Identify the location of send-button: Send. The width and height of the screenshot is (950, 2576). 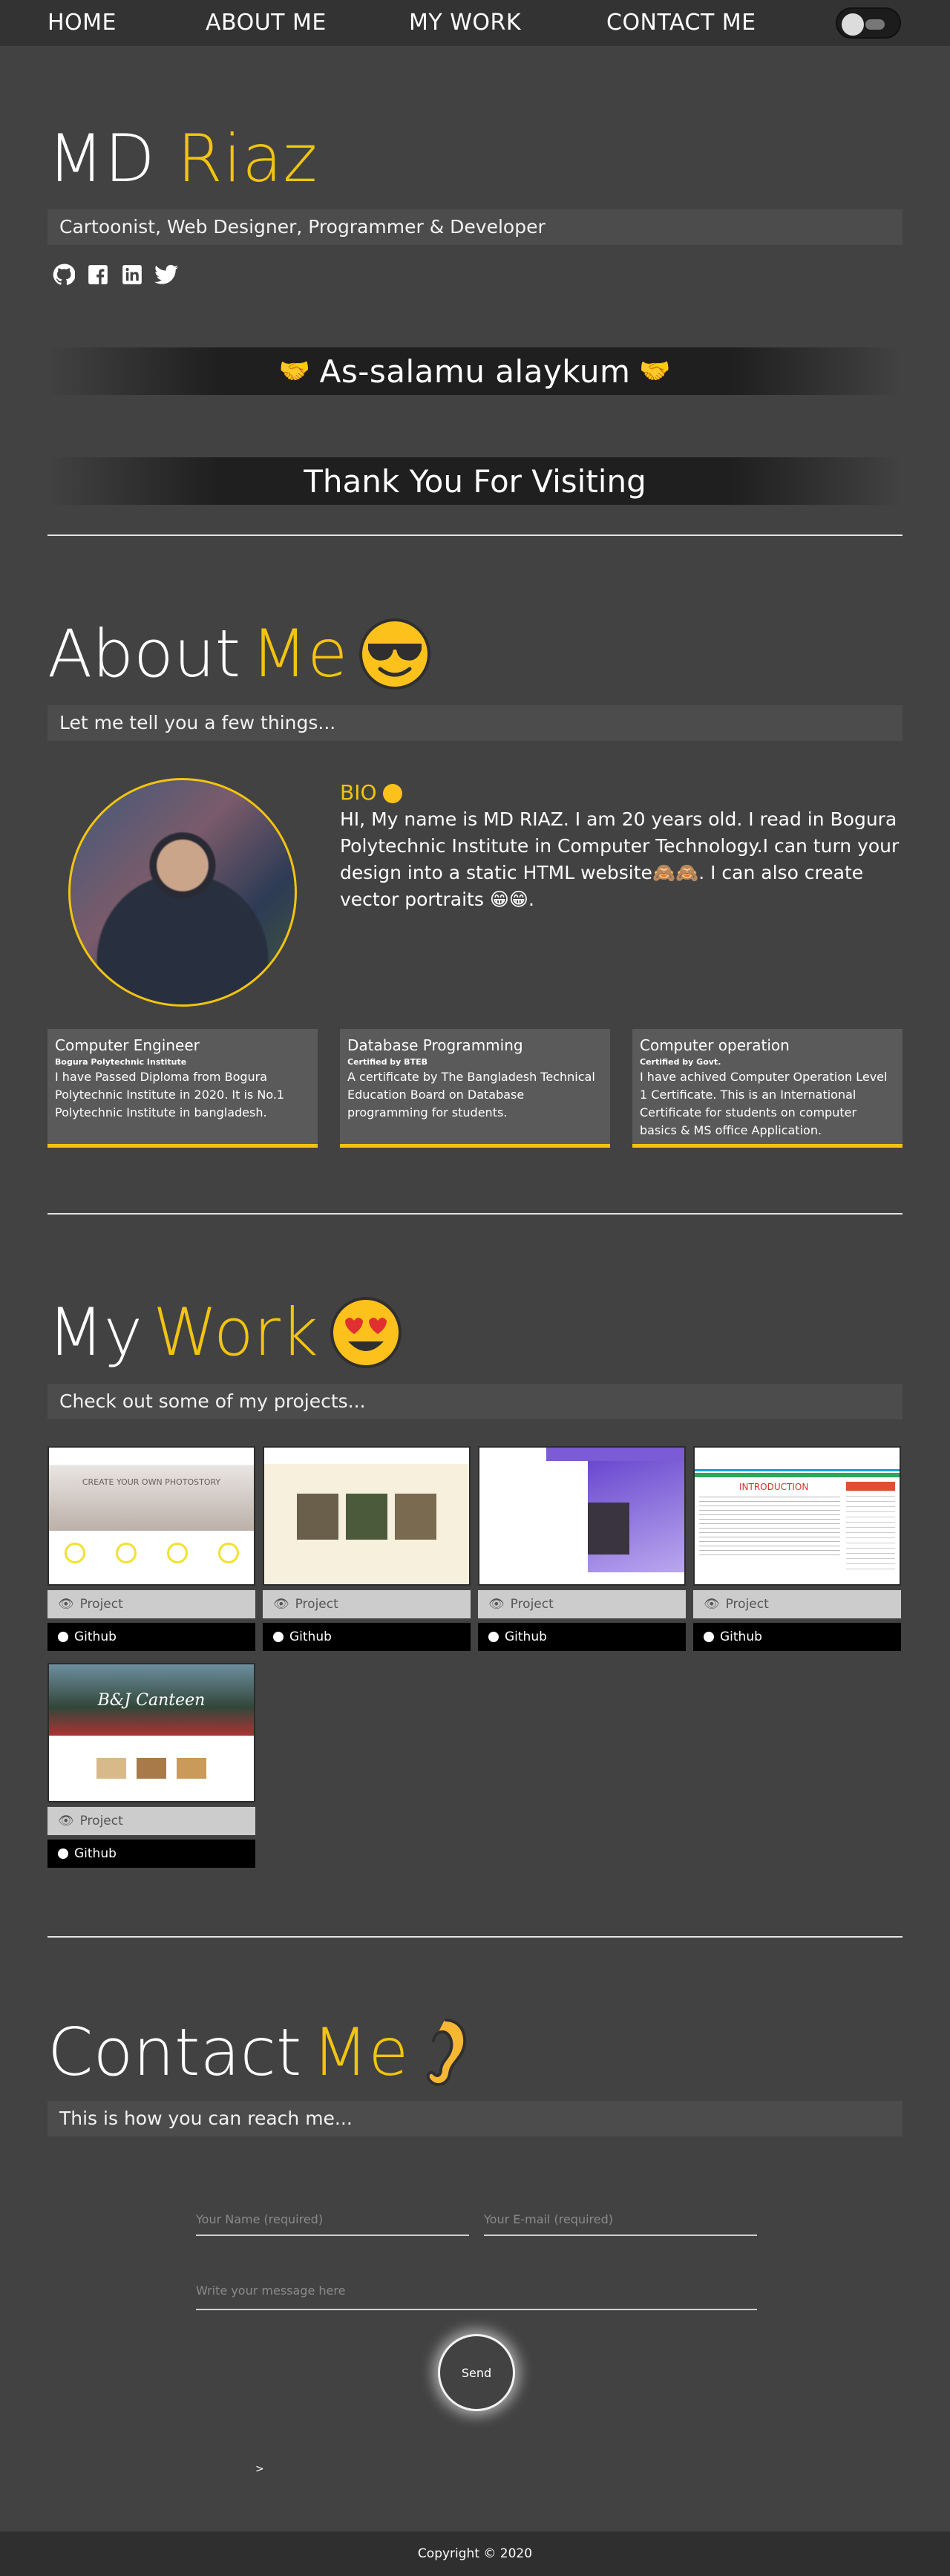
(476, 2372).